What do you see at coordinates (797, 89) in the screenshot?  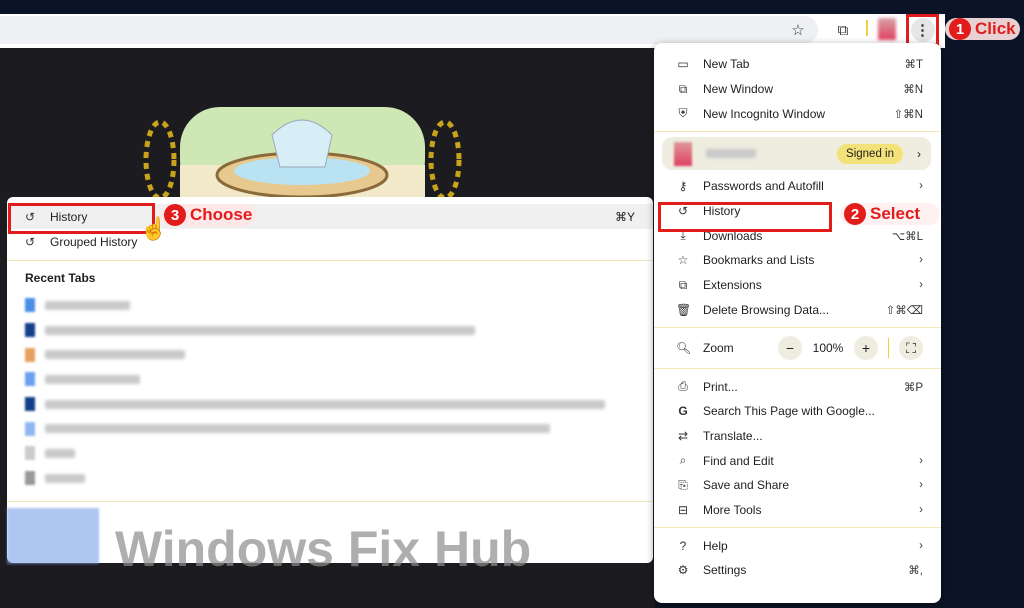 I see `menu-item-new-window: ⧉ New Window ⌘N` at bounding box center [797, 89].